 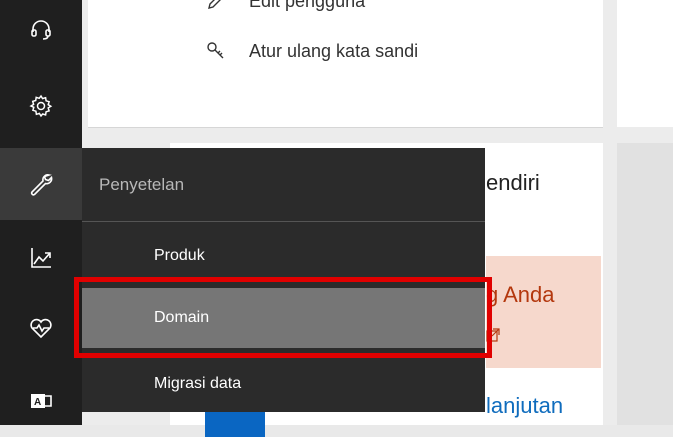 I want to click on promo-banner, so click(x=543, y=312).